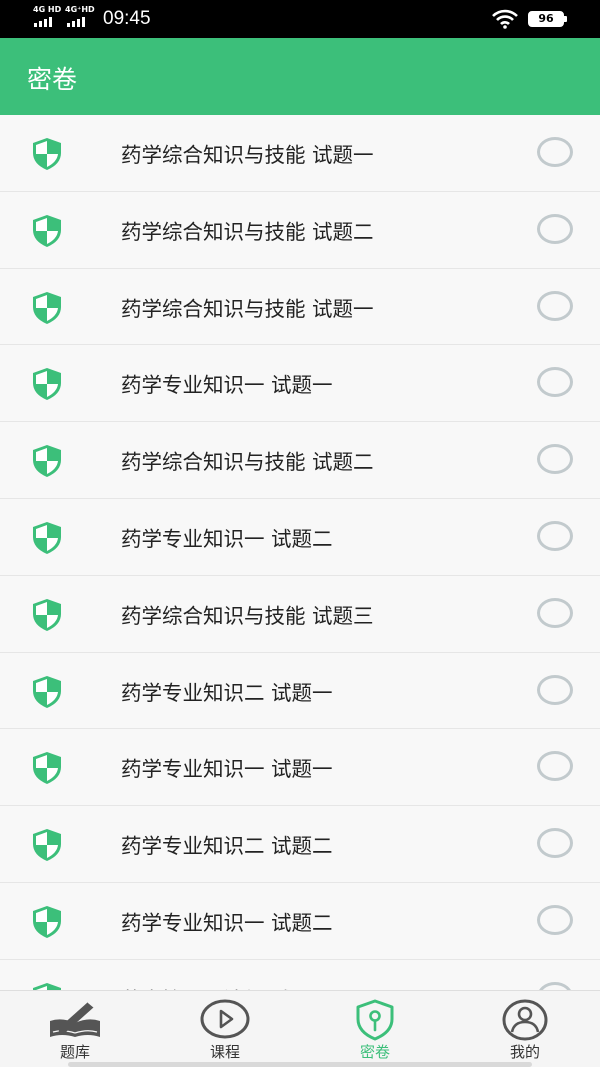 This screenshot has height=1067, width=600. What do you see at coordinates (300, 19) in the screenshot?
I see `status-bar: 4G HD 4G⁺HD 09:45 96` at bounding box center [300, 19].